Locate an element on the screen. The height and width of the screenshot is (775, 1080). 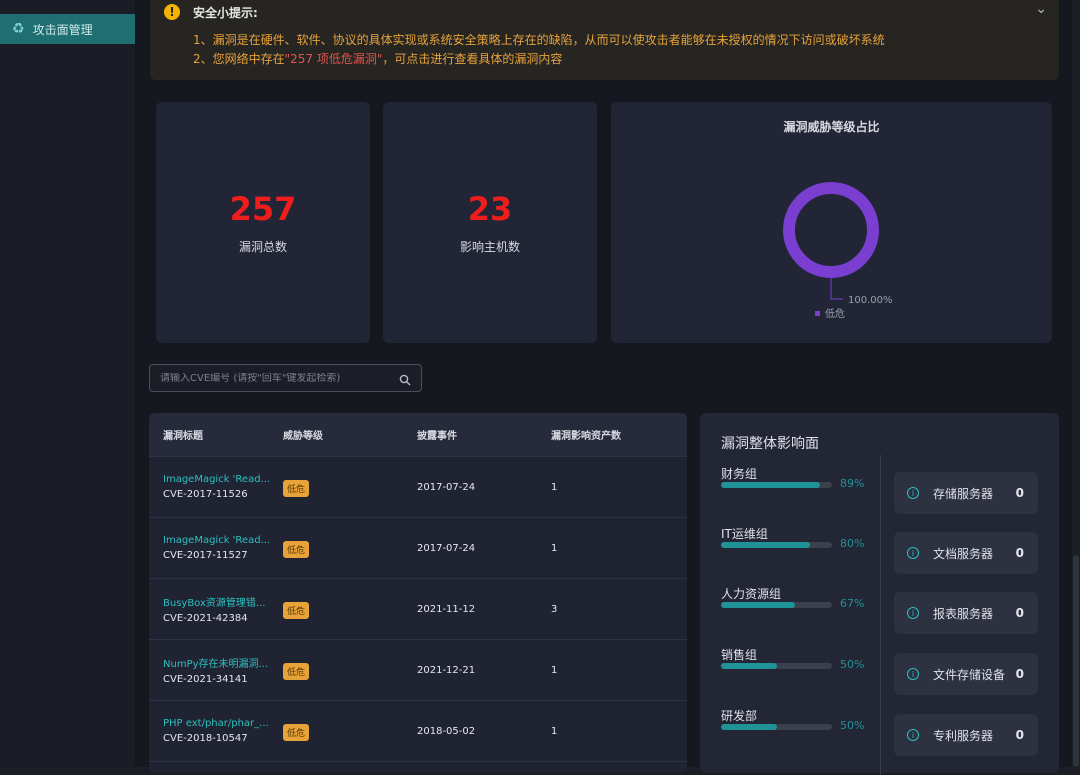
cve-id: CVE-2017-11526 is located at coordinates (205, 494).